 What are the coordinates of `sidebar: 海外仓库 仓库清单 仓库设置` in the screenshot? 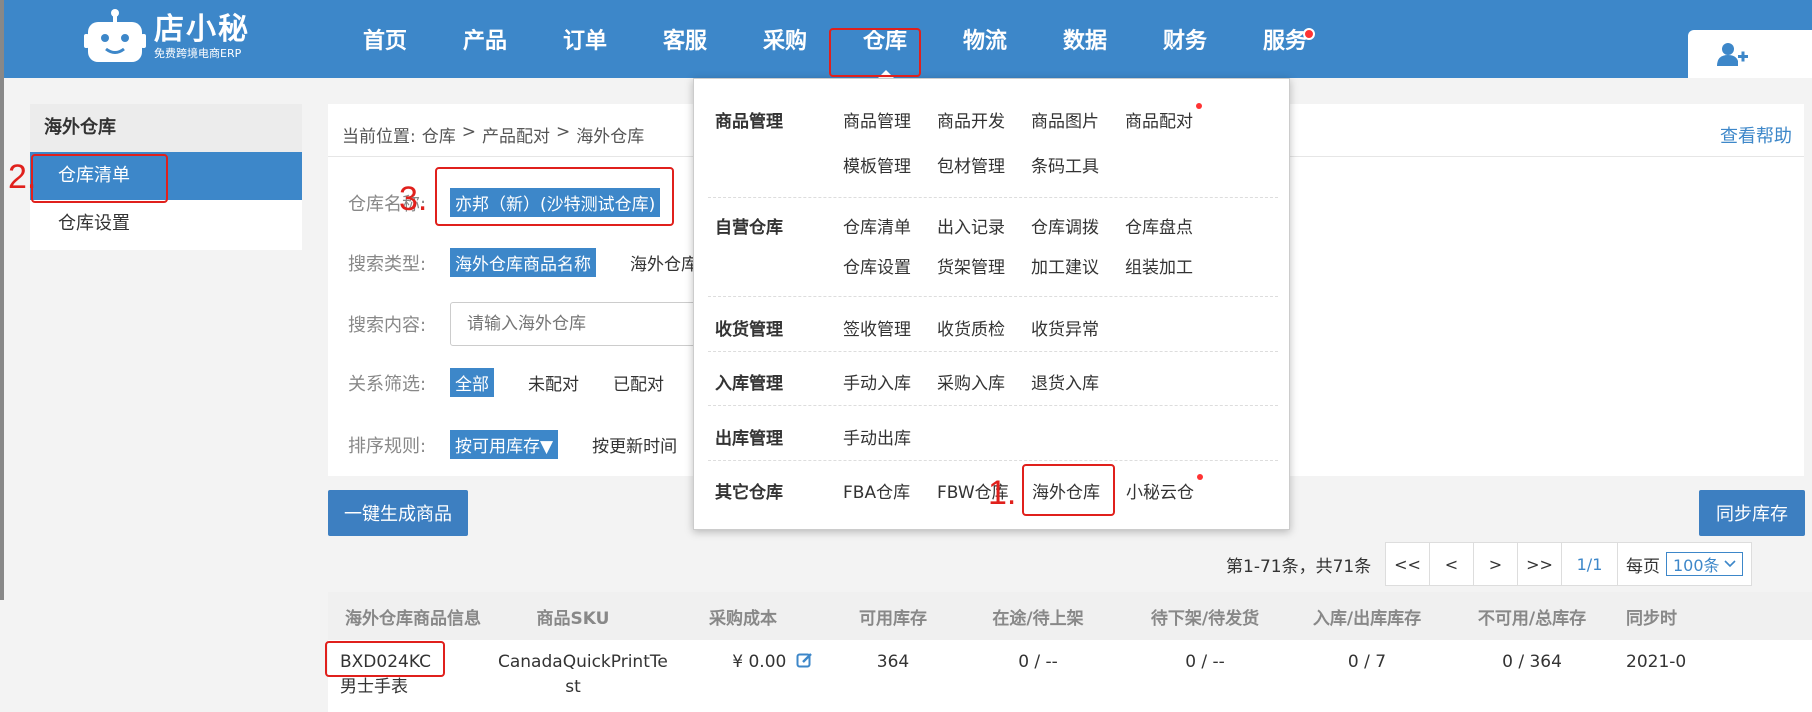 It's located at (166, 177).